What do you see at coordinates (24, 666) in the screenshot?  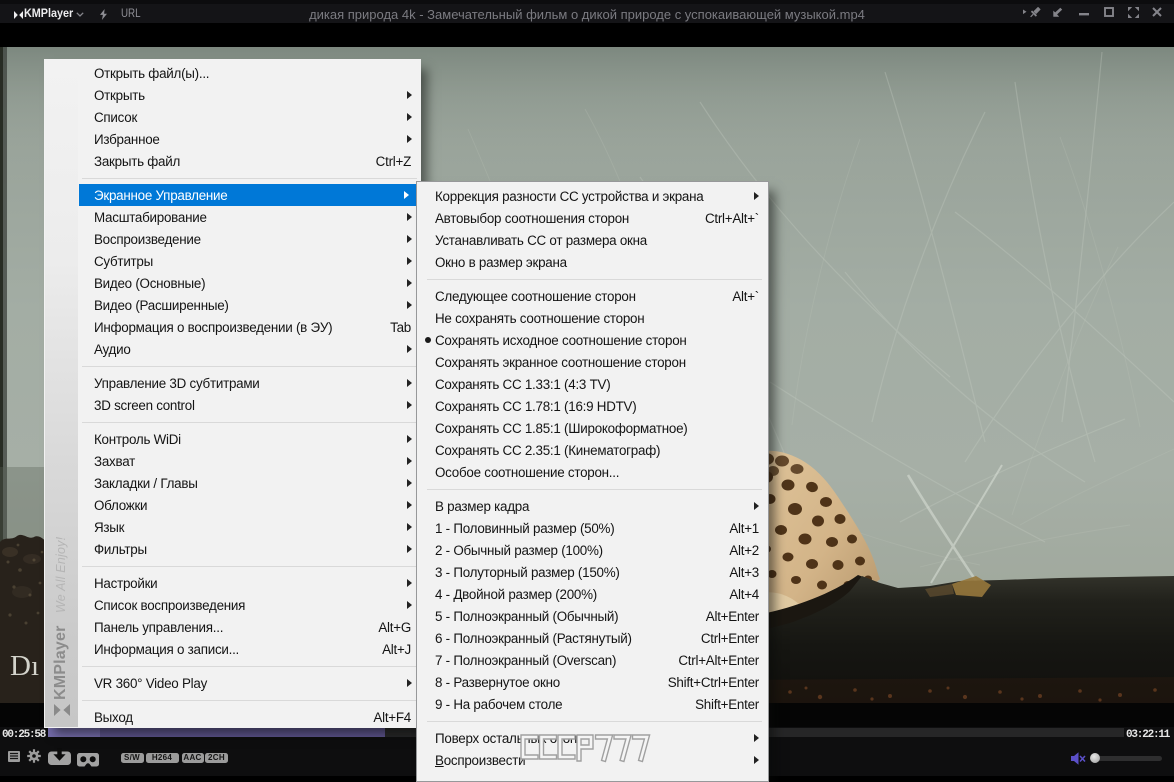 I see `svg-text: Dı` at bounding box center [24, 666].